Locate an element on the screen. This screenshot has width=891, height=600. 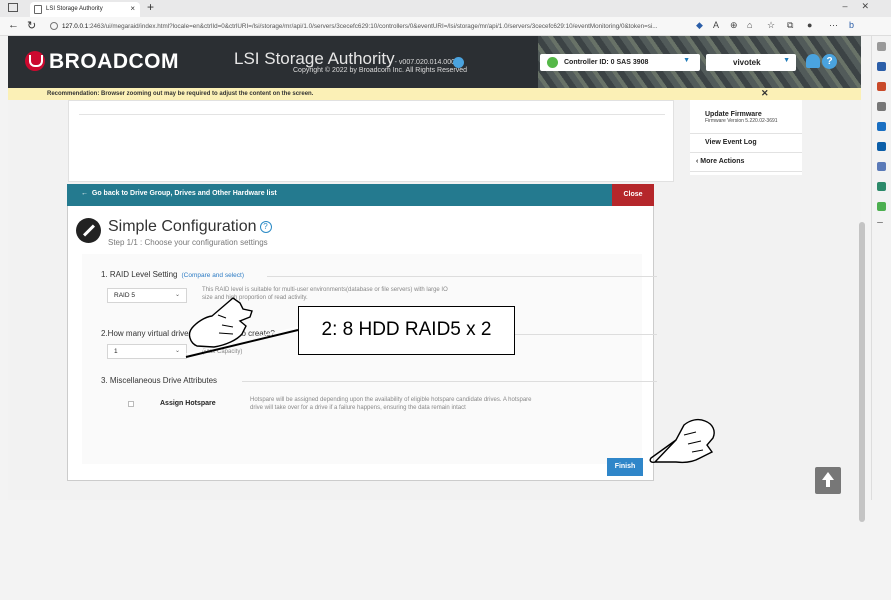
tab-actions-icon is located at coordinates (13, 7).